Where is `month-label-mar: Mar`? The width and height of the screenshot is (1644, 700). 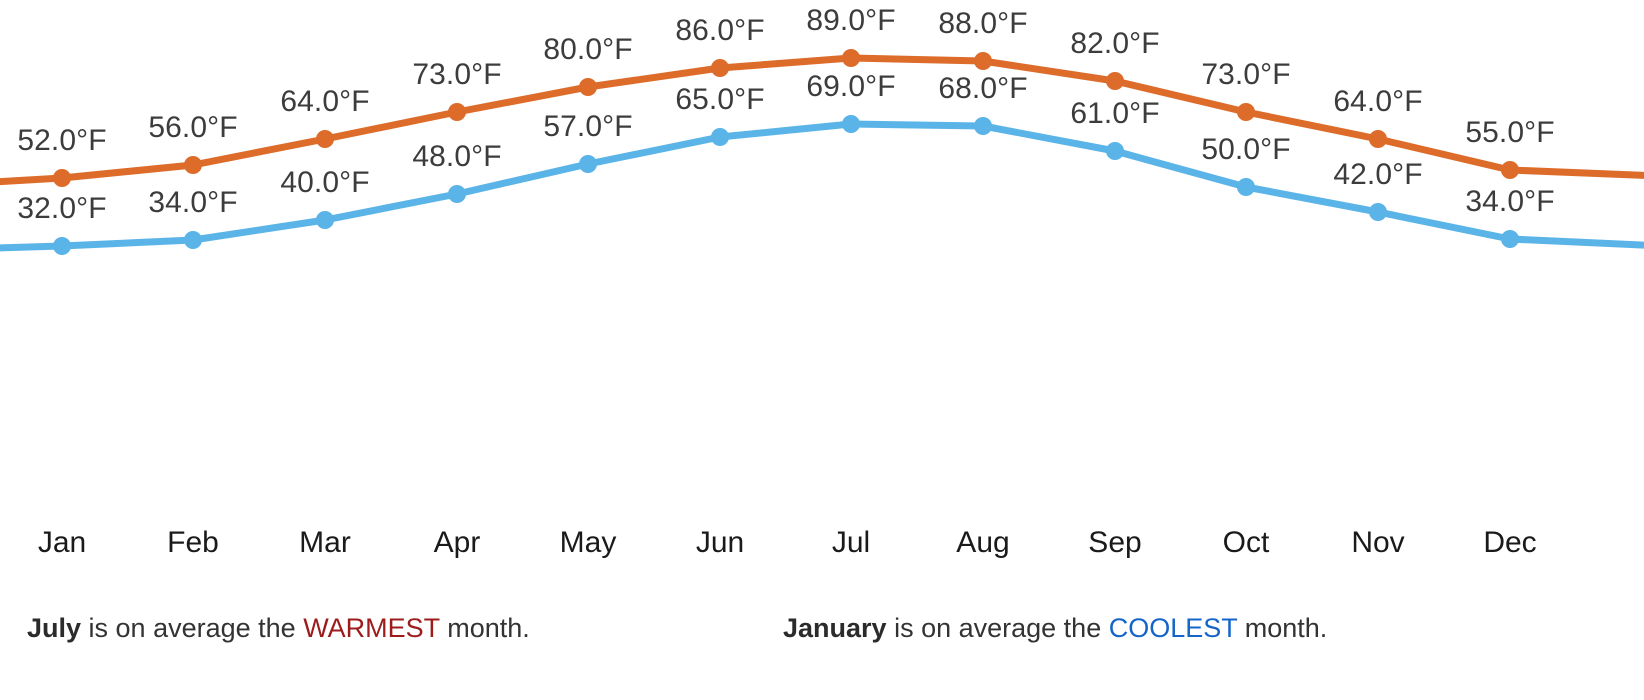
month-label-mar: Mar is located at coordinates (325, 543).